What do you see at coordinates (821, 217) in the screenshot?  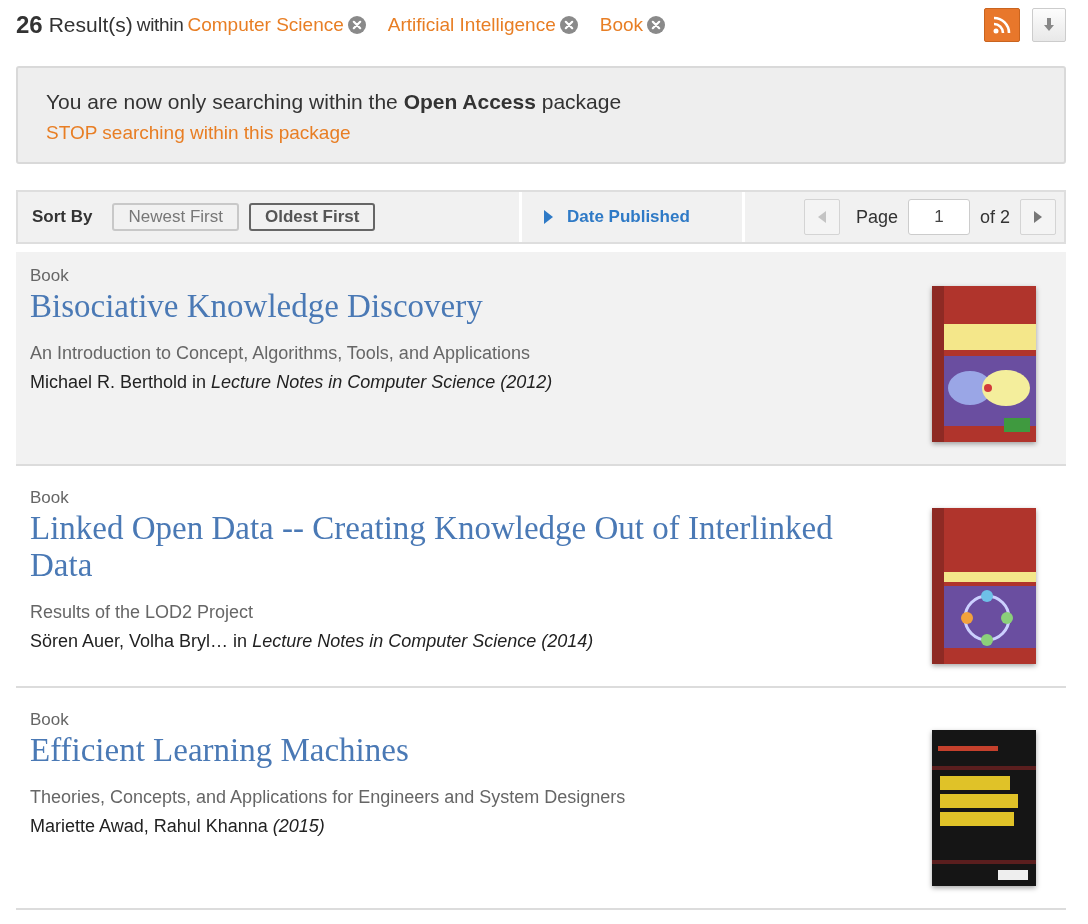 I see `left-arrow-icon` at bounding box center [821, 217].